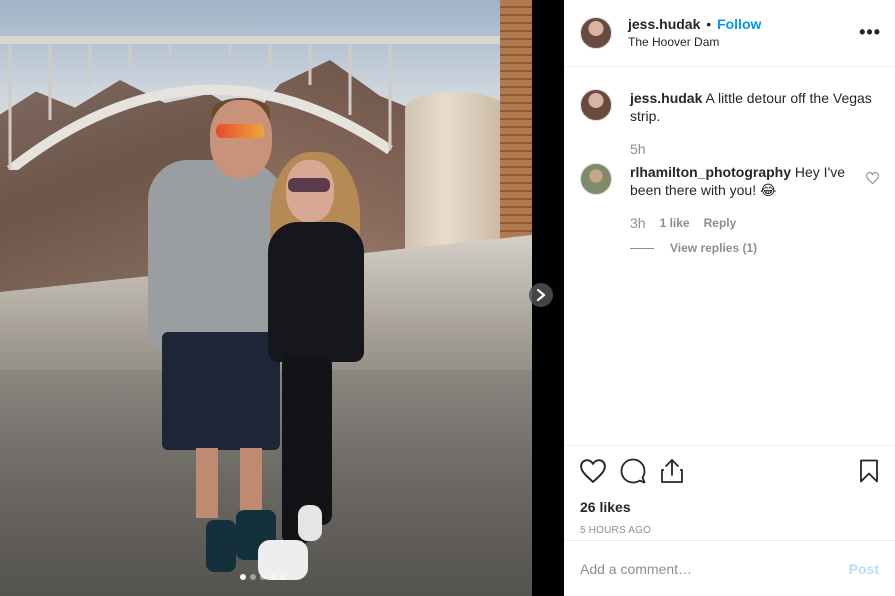 Image resolution: width=895 pixels, height=596 pixels. Describe the element at coordinates (714, 568) in the screenshot. I see `comment-input` at that location.